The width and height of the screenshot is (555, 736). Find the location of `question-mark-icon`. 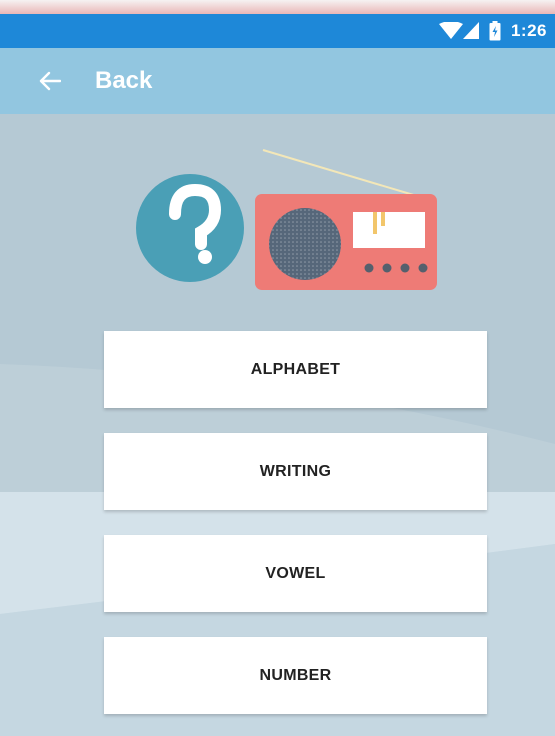

question-mark-icon is located at coordinates (190, 228).